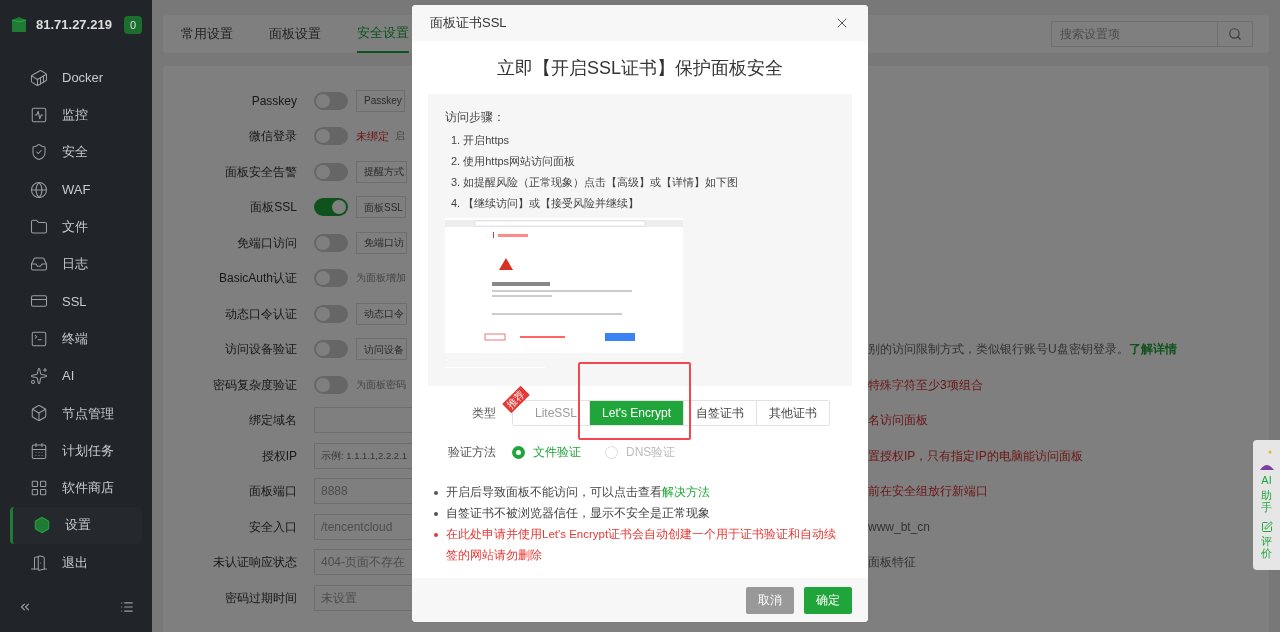 Image resolution: width=1280 pixels, height=632 pixels. I want to click on sidebar-item: 终端, so click(76, 339).